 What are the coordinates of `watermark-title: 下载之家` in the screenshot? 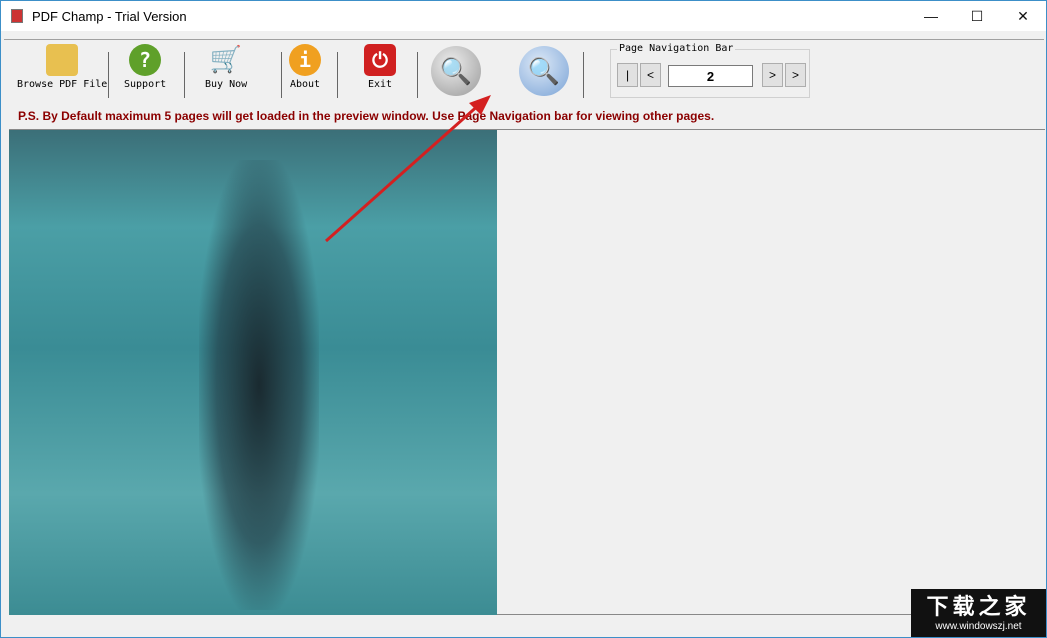 It's located at (978, 606).